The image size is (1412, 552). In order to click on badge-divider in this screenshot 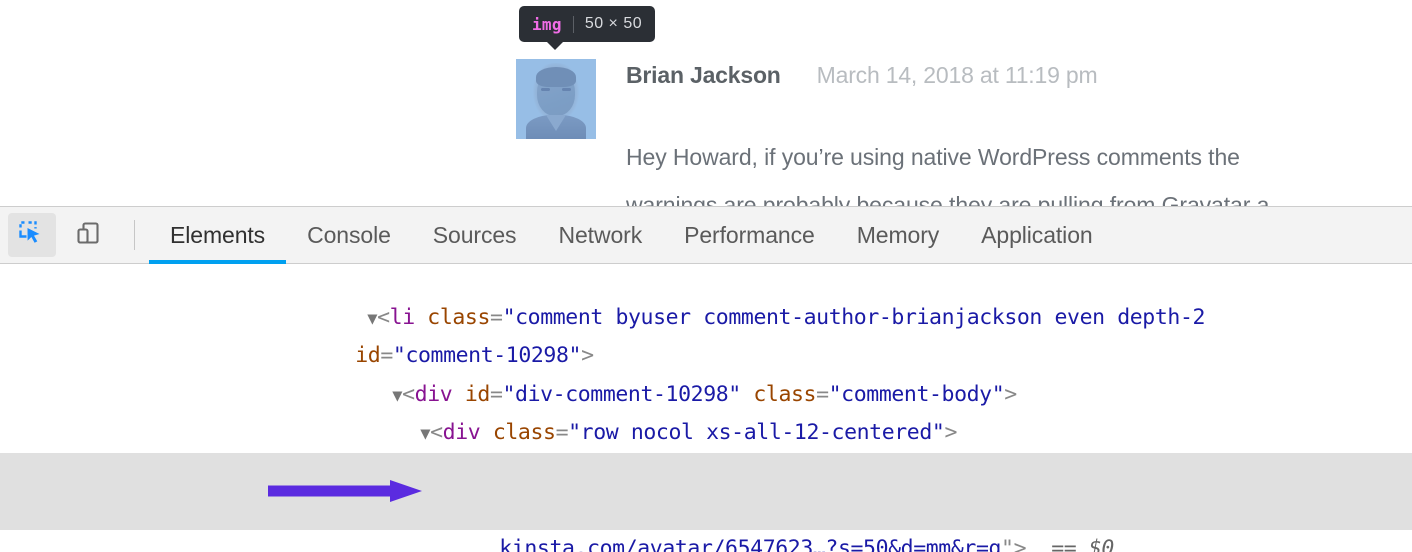, I will do `click(573, 24)`.